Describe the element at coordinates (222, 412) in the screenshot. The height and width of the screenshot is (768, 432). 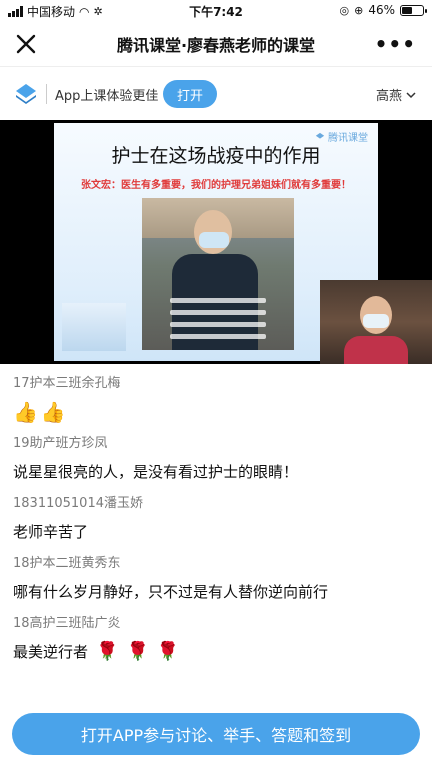
I see `comment-emoji: 👍 👍` at that location.